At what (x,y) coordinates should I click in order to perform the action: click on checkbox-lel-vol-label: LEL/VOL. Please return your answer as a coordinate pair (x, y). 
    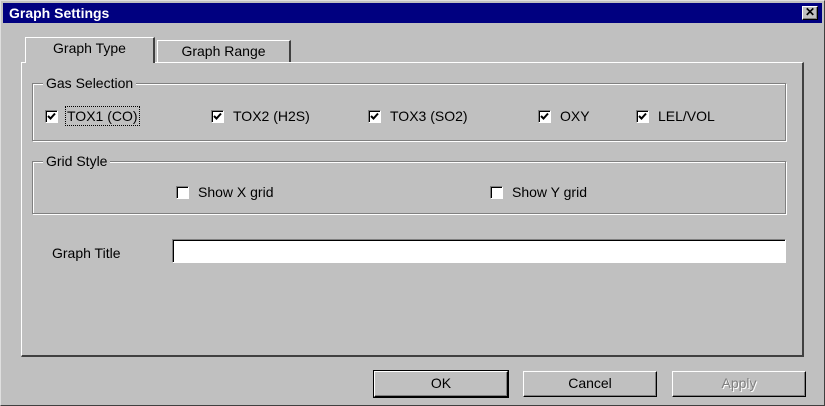
    Looking at the image, I should click on (686, 116).